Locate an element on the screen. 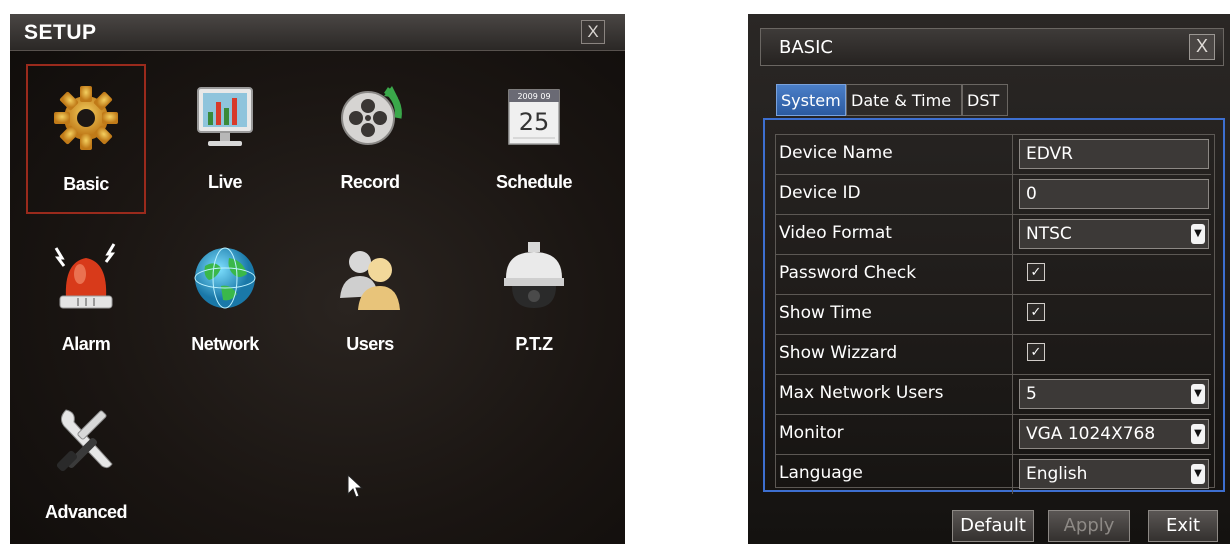 The height and width of the screenshot is (544, 1230). row-device-id: Device ID 0 is located at coordinates (993, 194).